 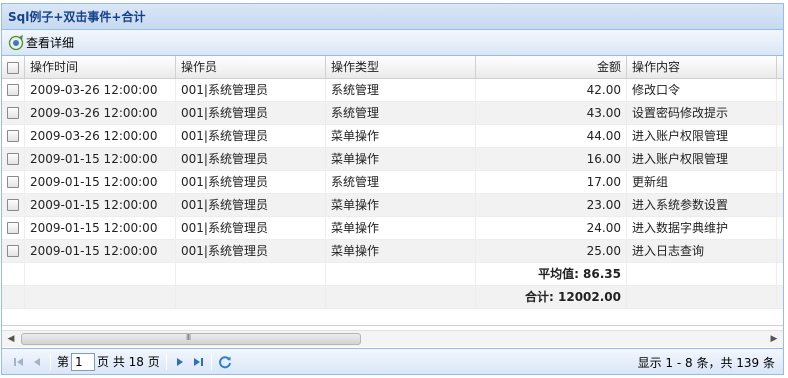 I want to click on cell-amount: 44.00, so click(x=551, y=136).